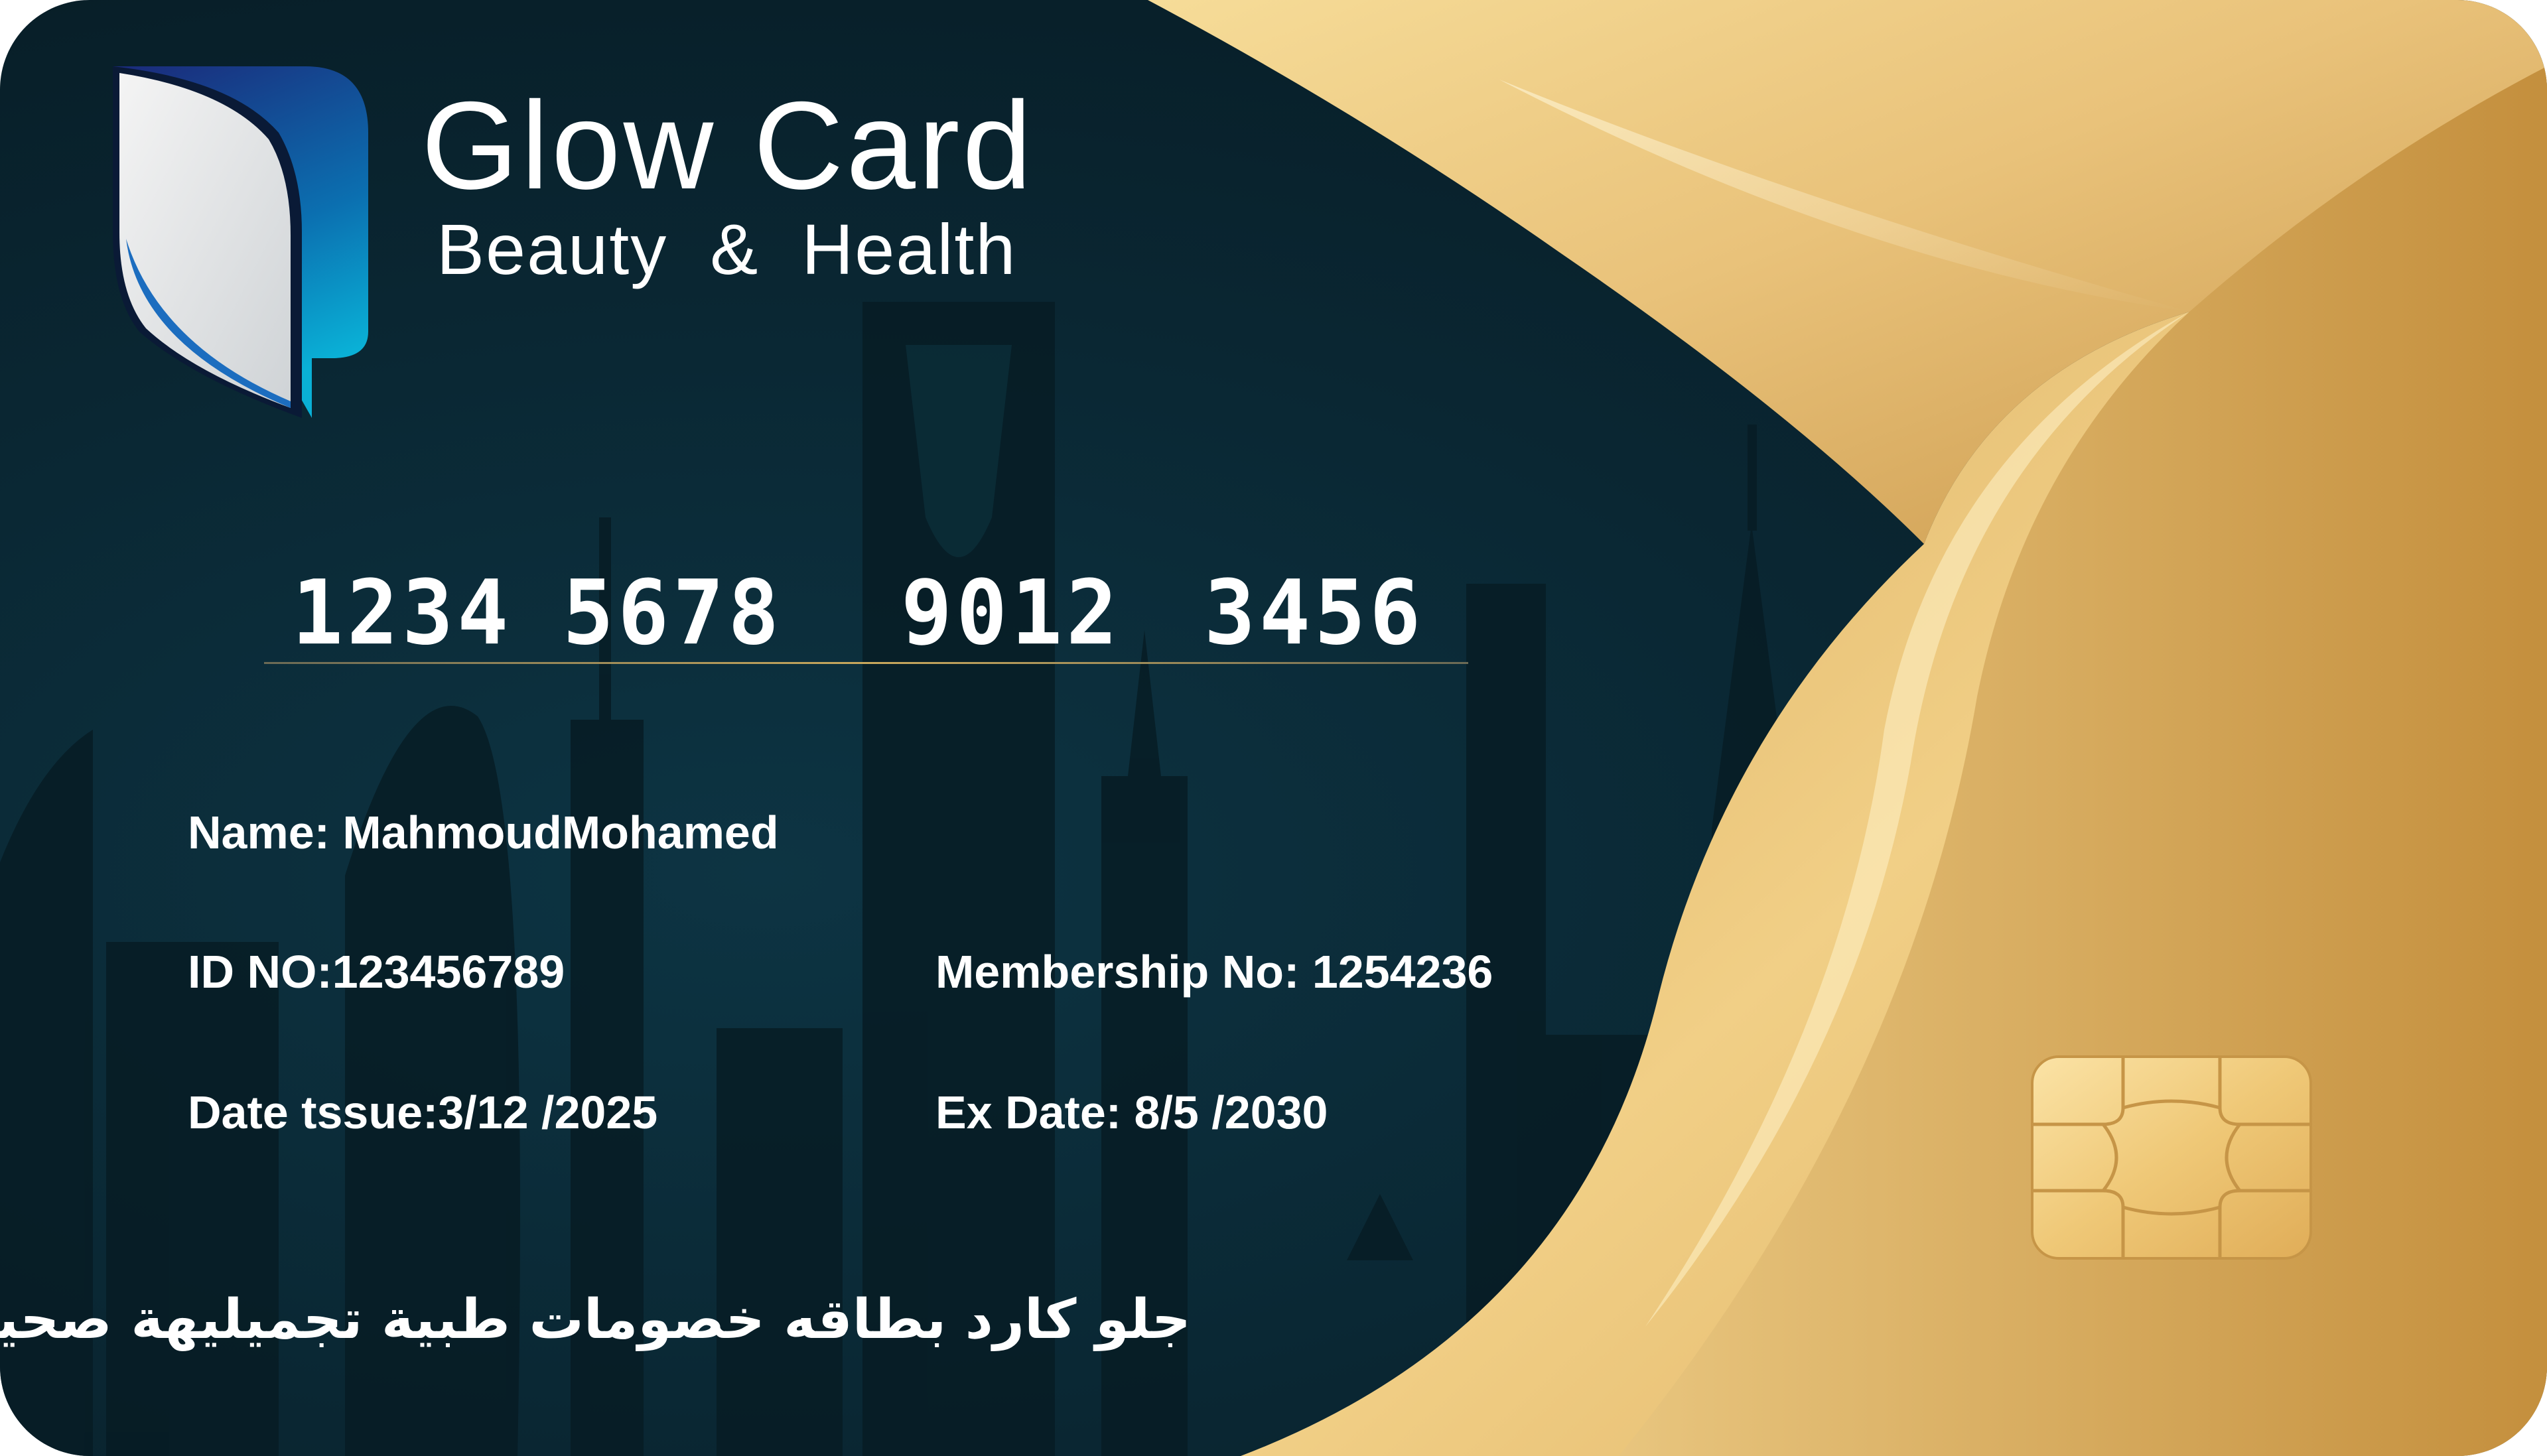 Image resolution: width=2547 pixels, height=1456 pixels. I want to click on brand-title: Glow Card, so click(728, 145).